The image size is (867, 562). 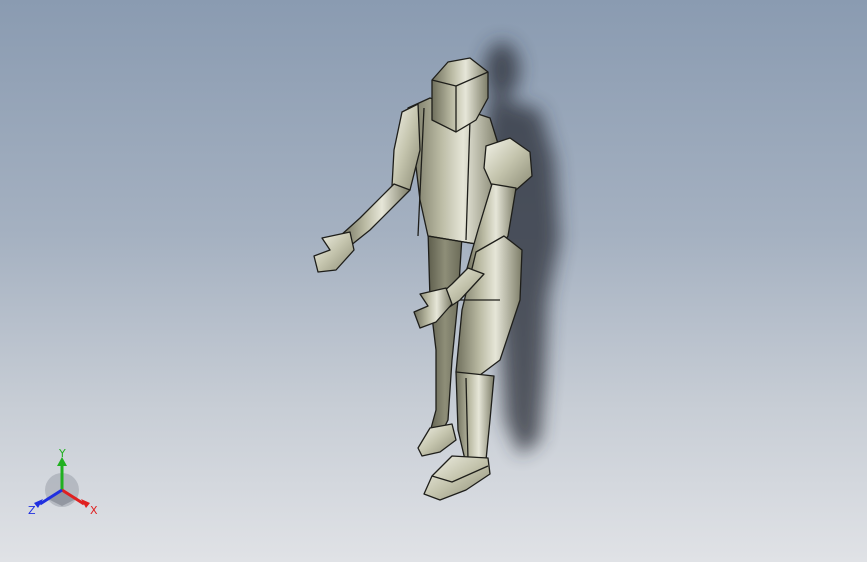 What do you see at coordinates (475, 418) in the screenshot?
I see `right-lower-leg` at bounding box center [475, 418].